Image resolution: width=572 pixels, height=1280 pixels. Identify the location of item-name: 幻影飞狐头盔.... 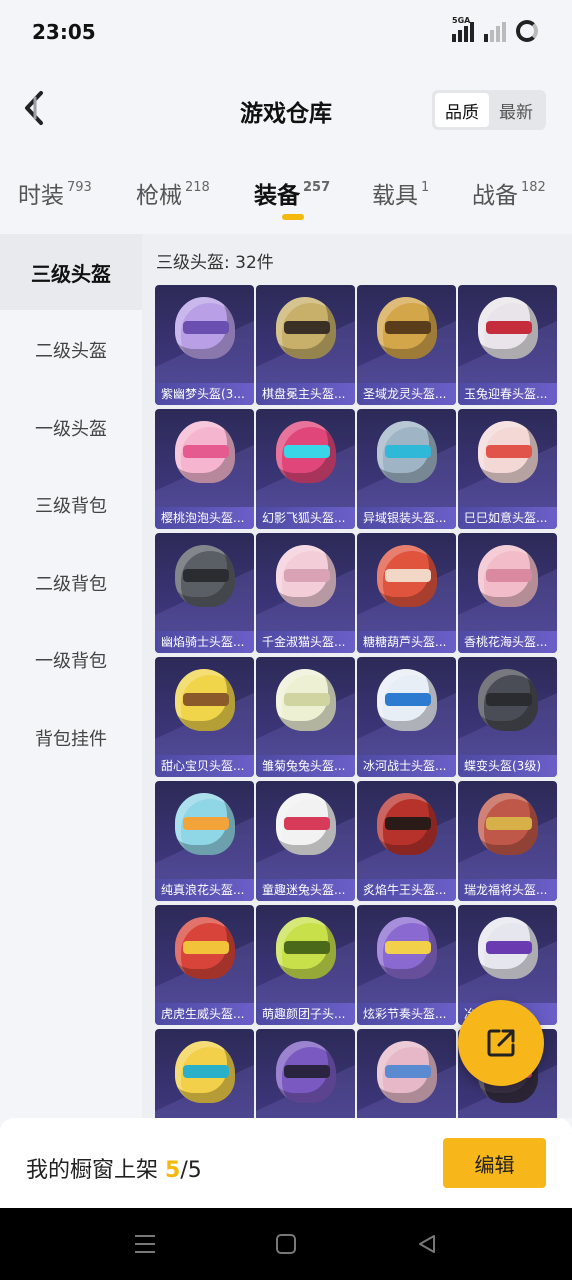
(305, 518).